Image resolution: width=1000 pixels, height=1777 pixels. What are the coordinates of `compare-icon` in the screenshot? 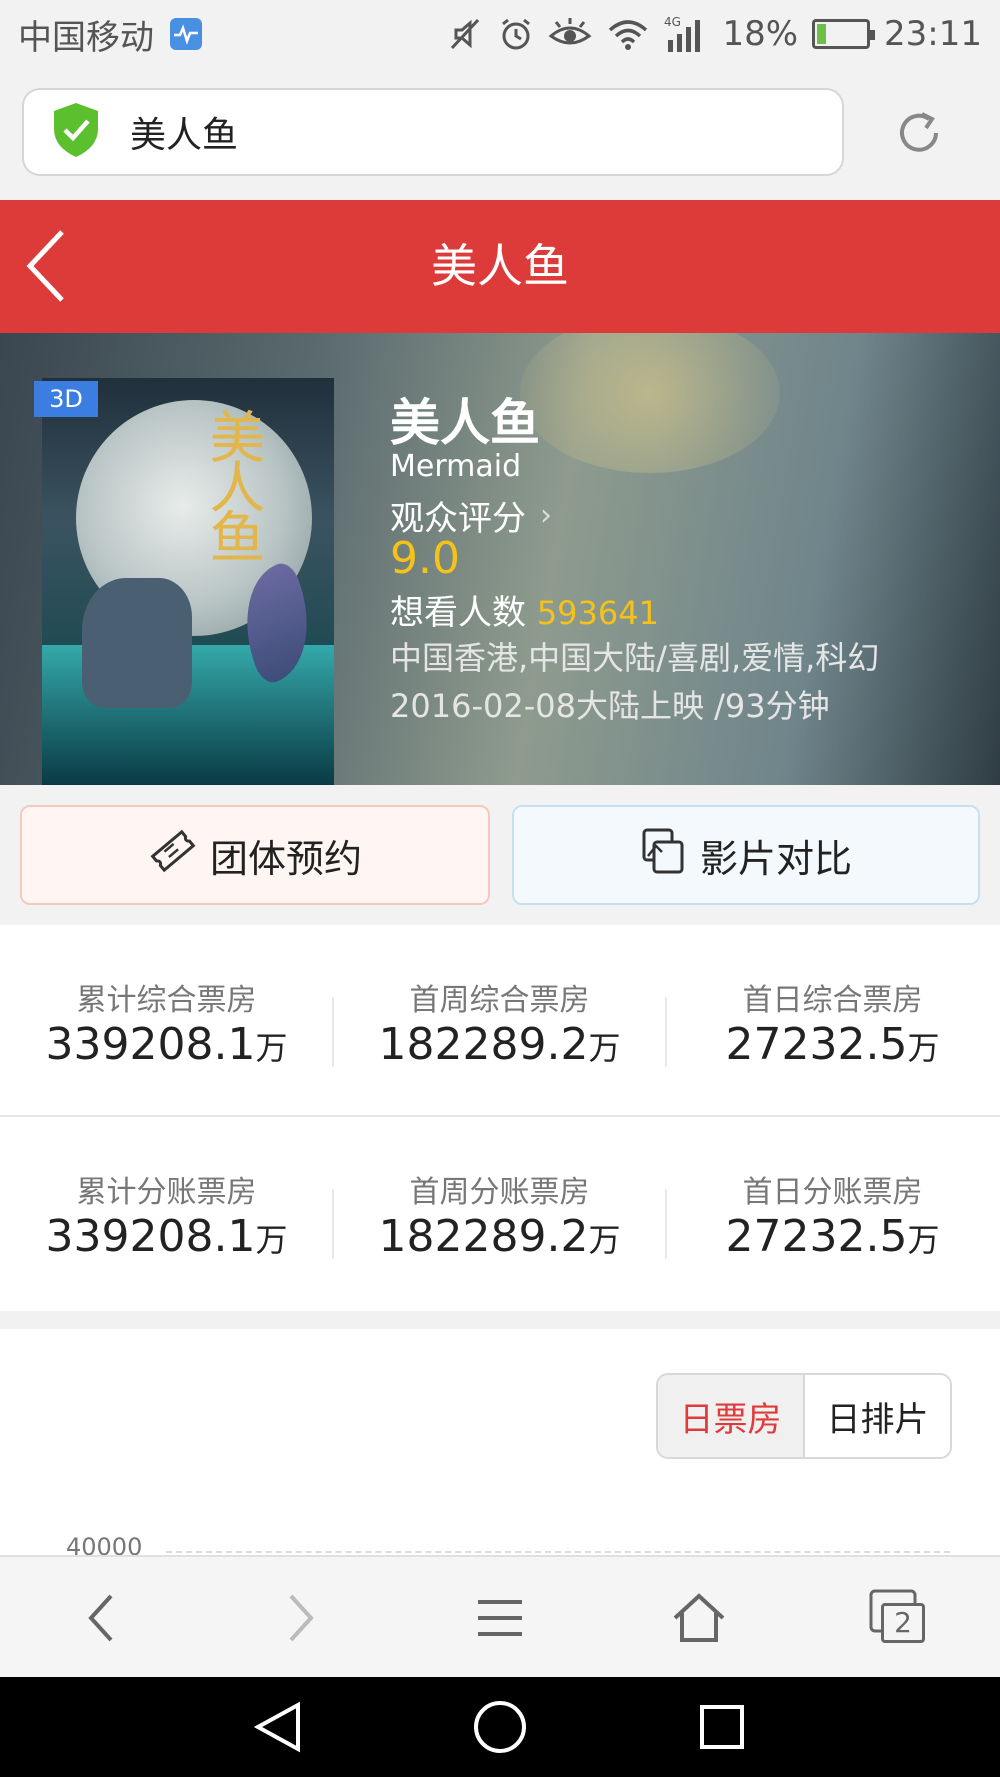 It's located at (664, 855).